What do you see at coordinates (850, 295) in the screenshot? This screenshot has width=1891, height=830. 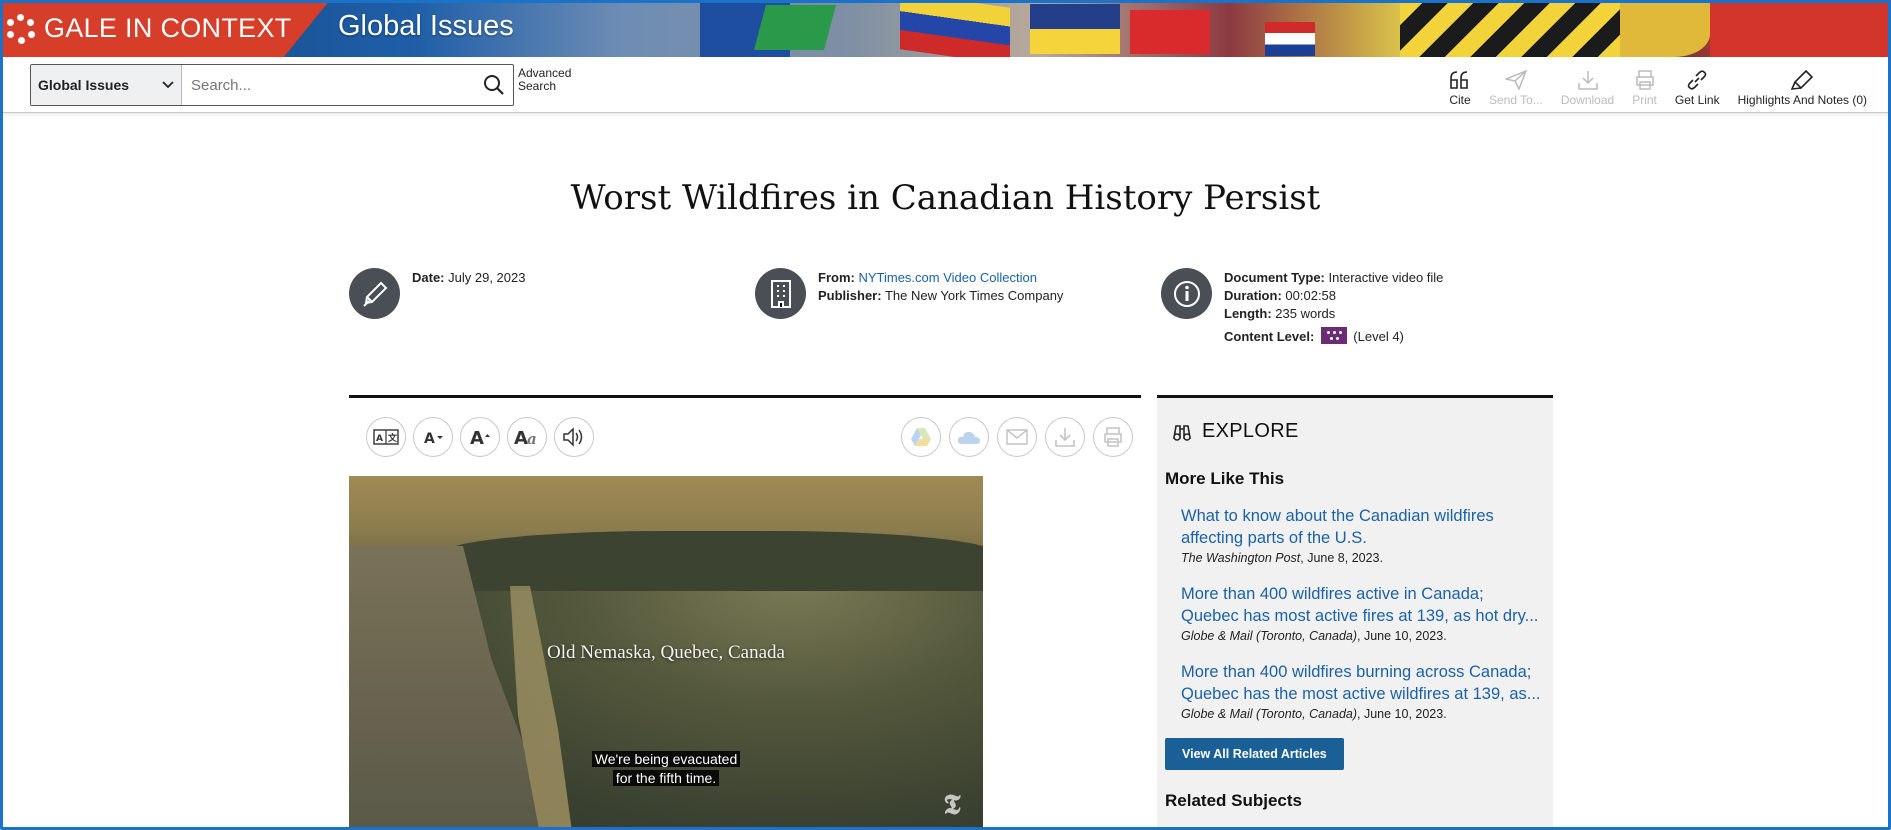 I see `publisher-label: Publisher:` at bounding box center [850, 295].